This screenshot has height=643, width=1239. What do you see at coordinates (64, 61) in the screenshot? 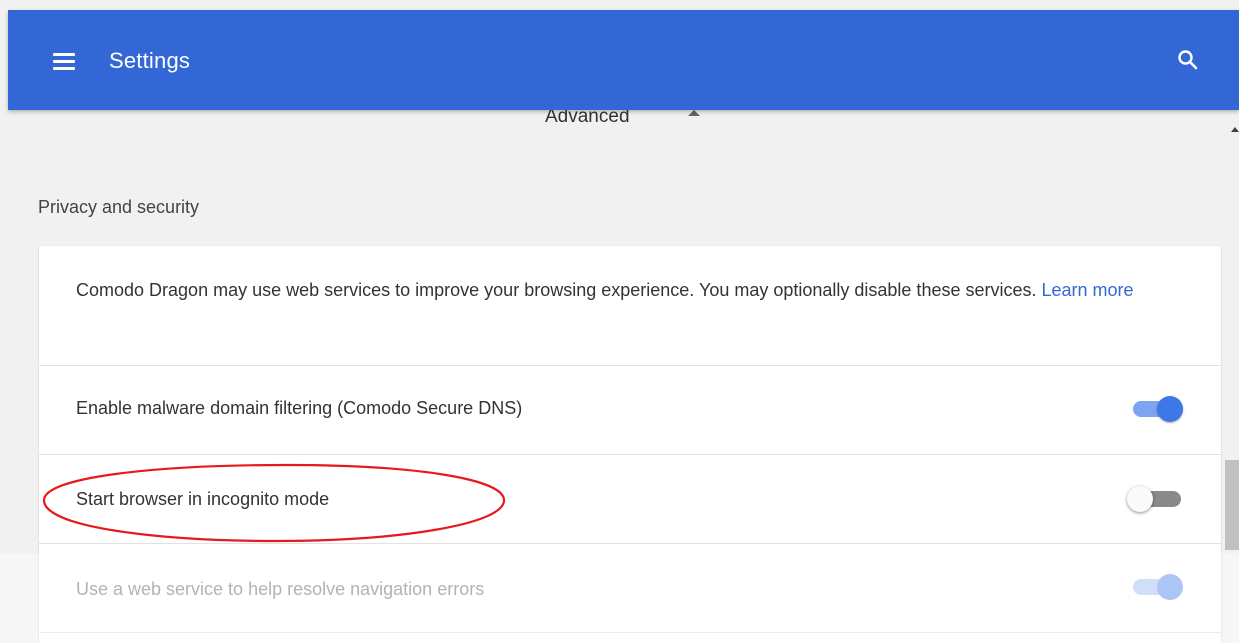
I see `hamburger-menu-icon` at bounding box center [64, 61].